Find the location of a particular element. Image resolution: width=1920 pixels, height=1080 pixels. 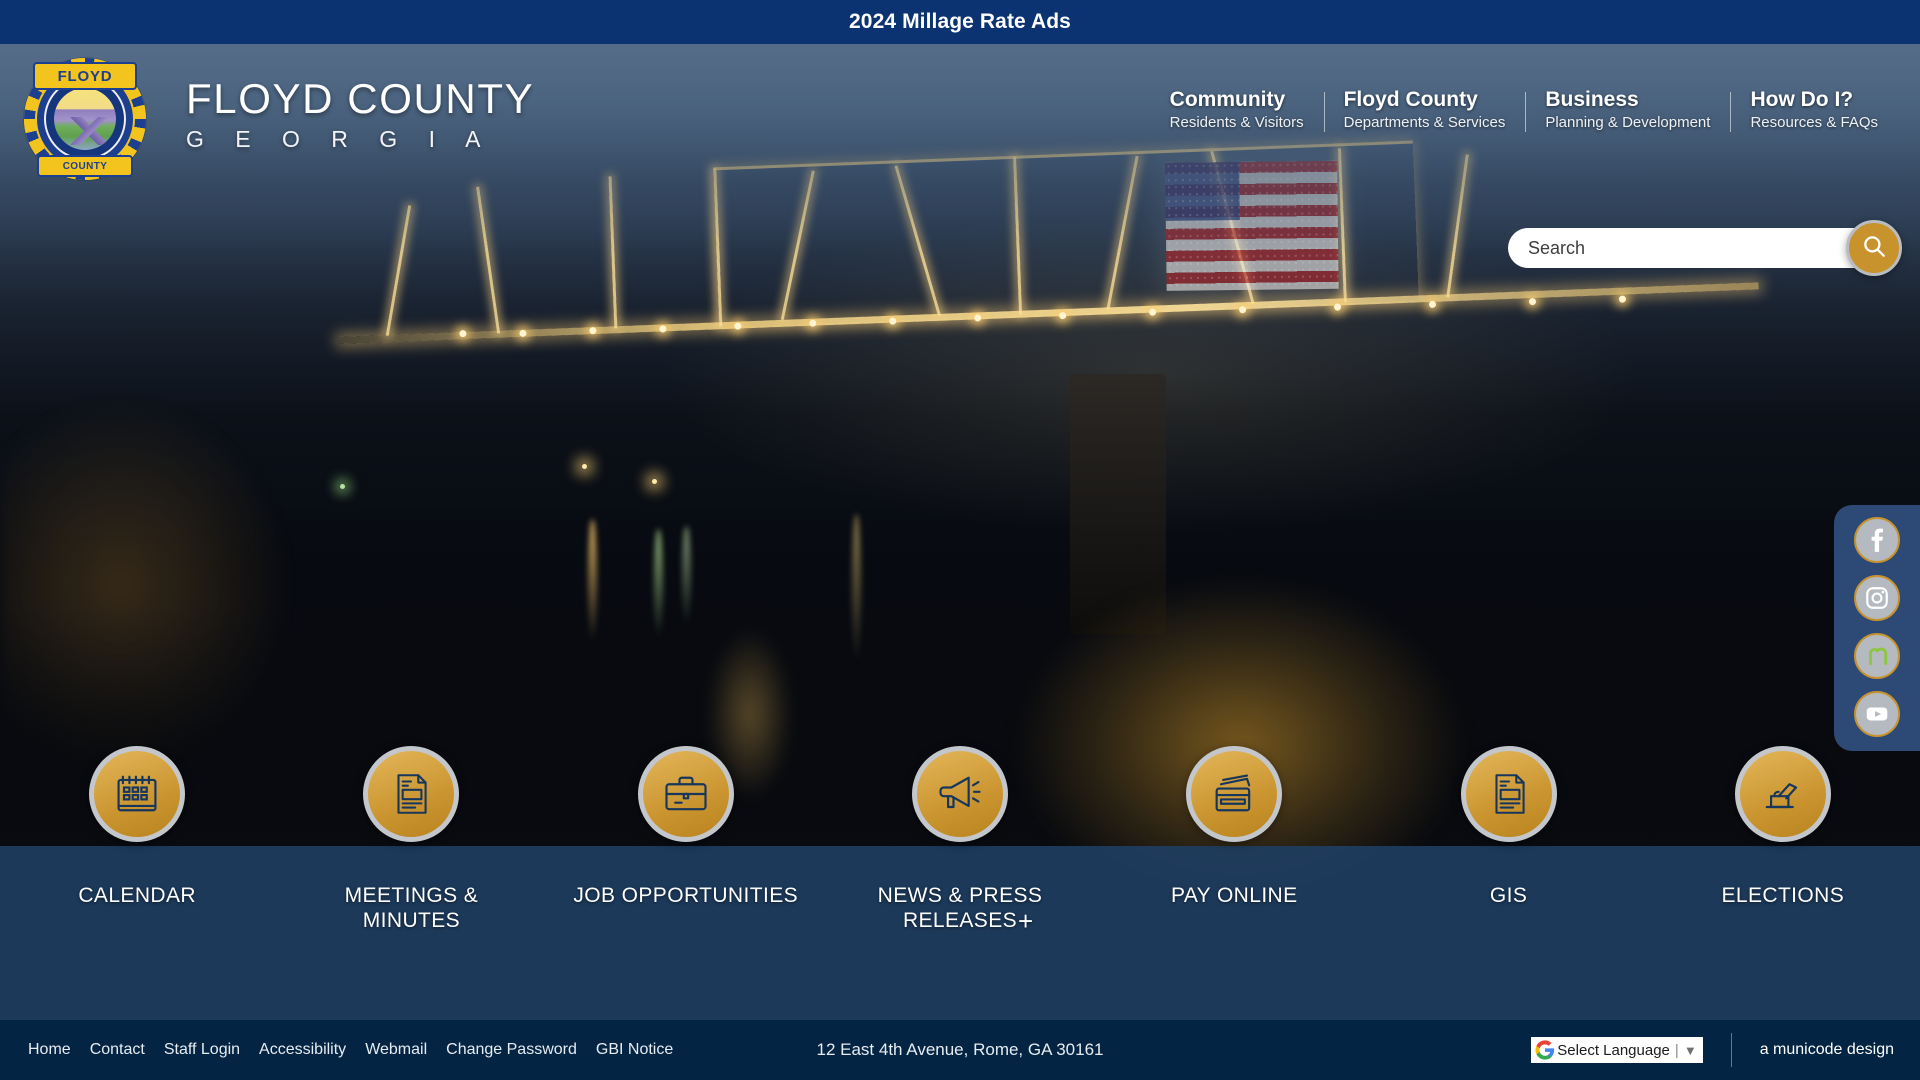

alert-banner: 2024 Millage Rate Ads is located at coordinates (960, 22).